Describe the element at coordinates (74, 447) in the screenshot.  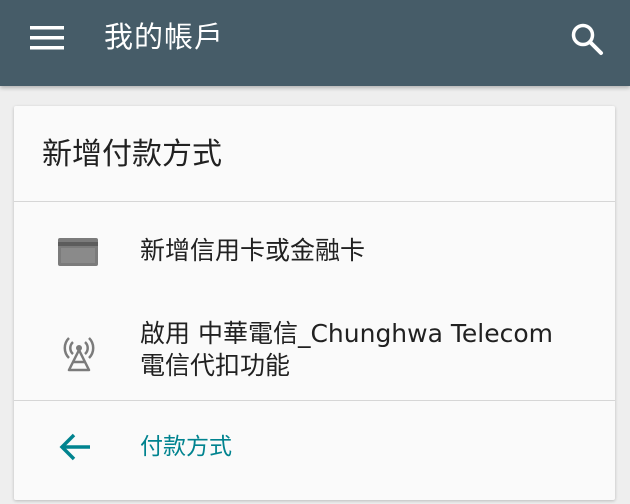
I see `arrow-back-icon` at that location.